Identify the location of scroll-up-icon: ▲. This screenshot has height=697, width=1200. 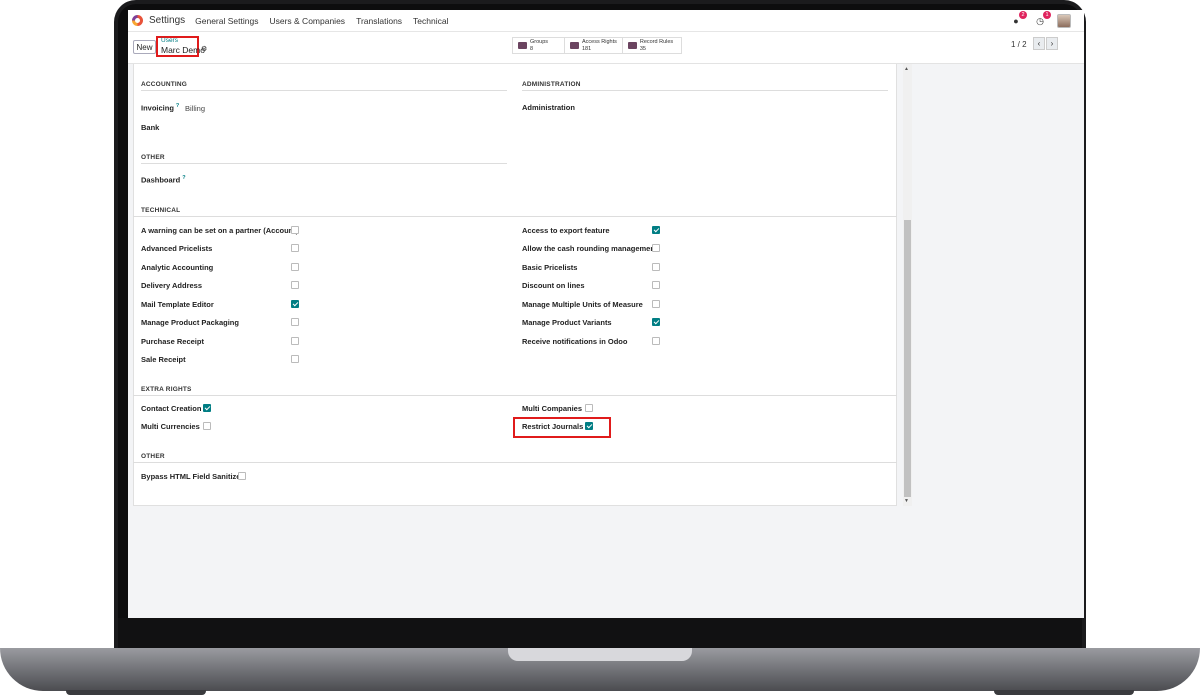
(906, 69).